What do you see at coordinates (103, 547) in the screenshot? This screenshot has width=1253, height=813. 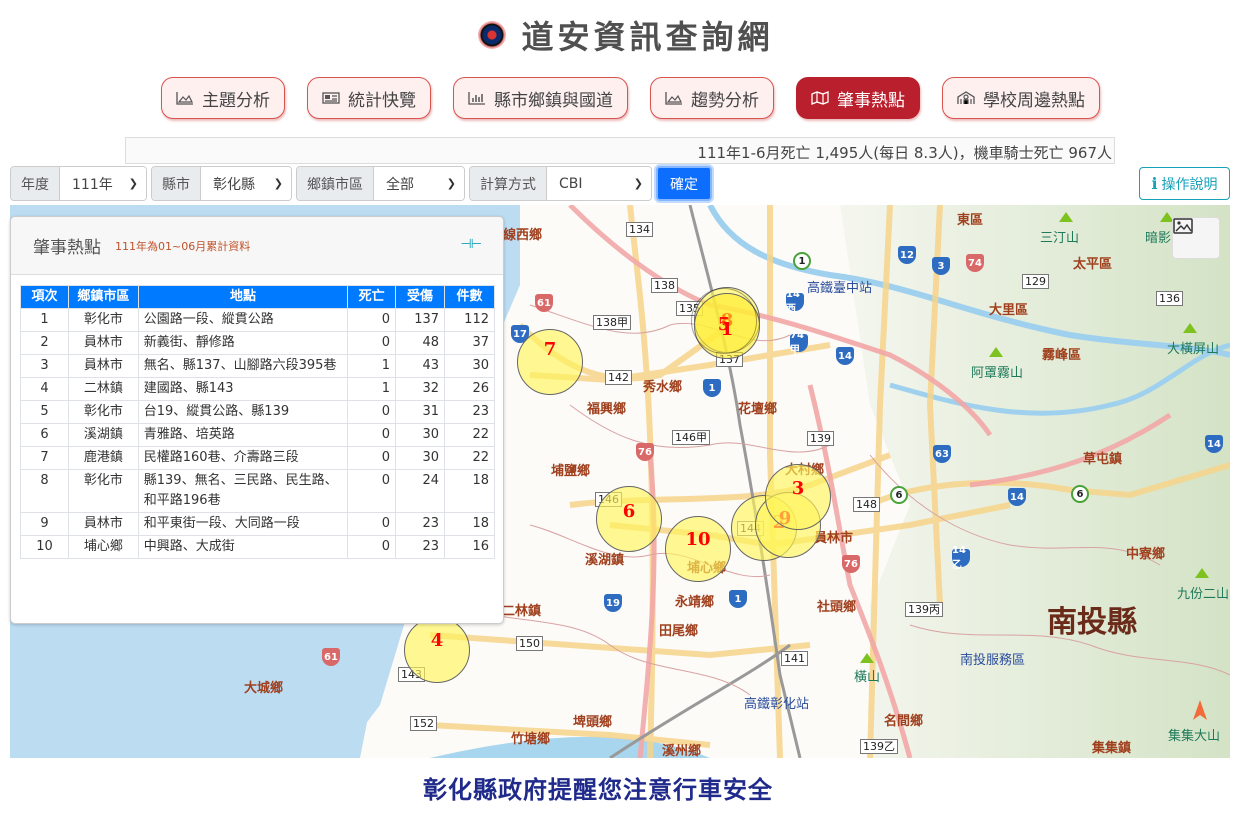 I see `cell-district: 埔心鄉` at bounding box center [103, 547].